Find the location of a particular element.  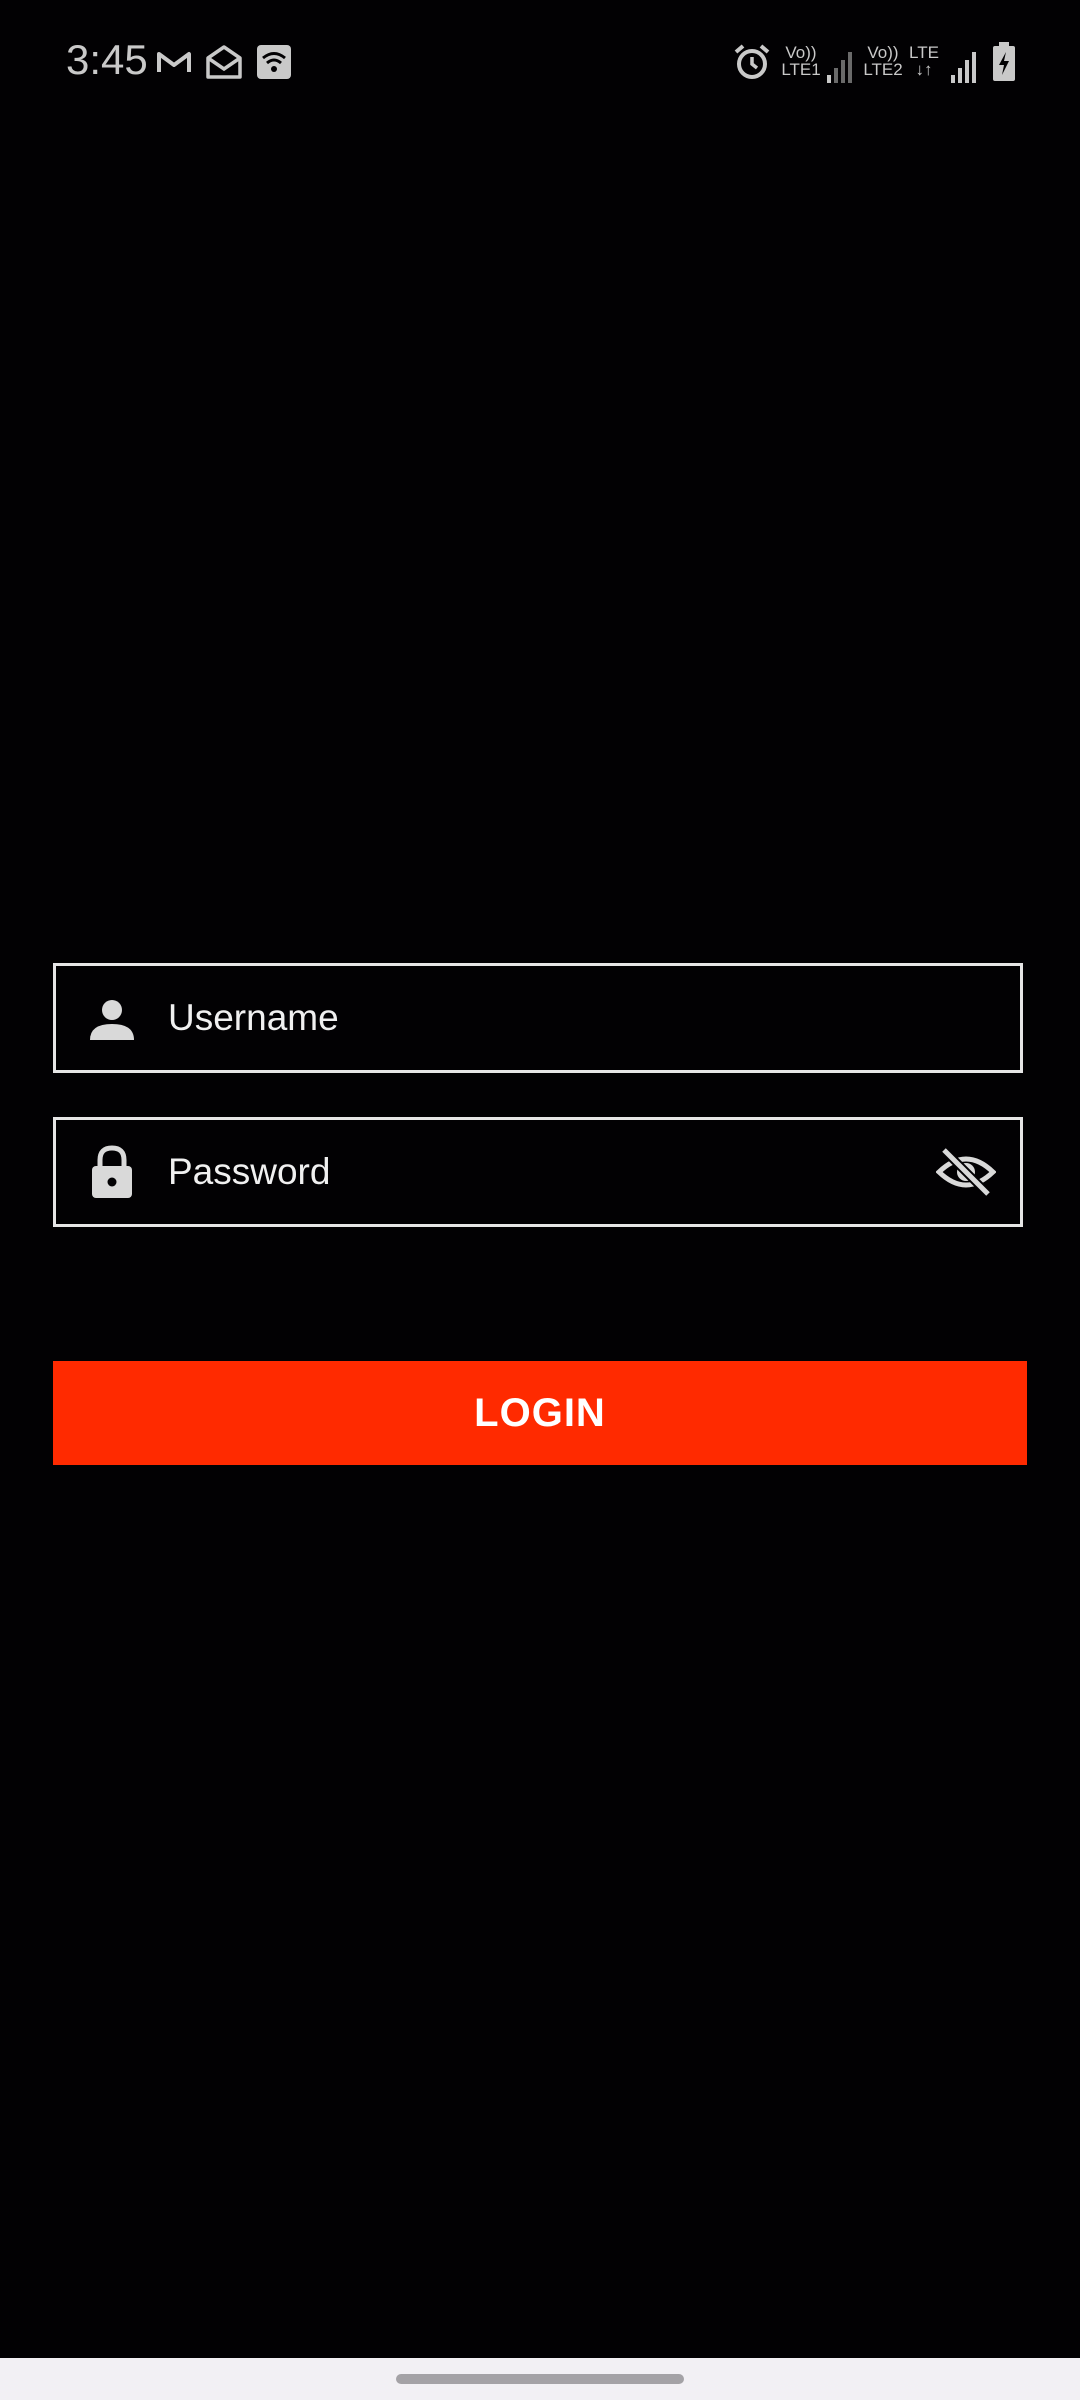

mail-open-icon is located at coordinates (224, 62).